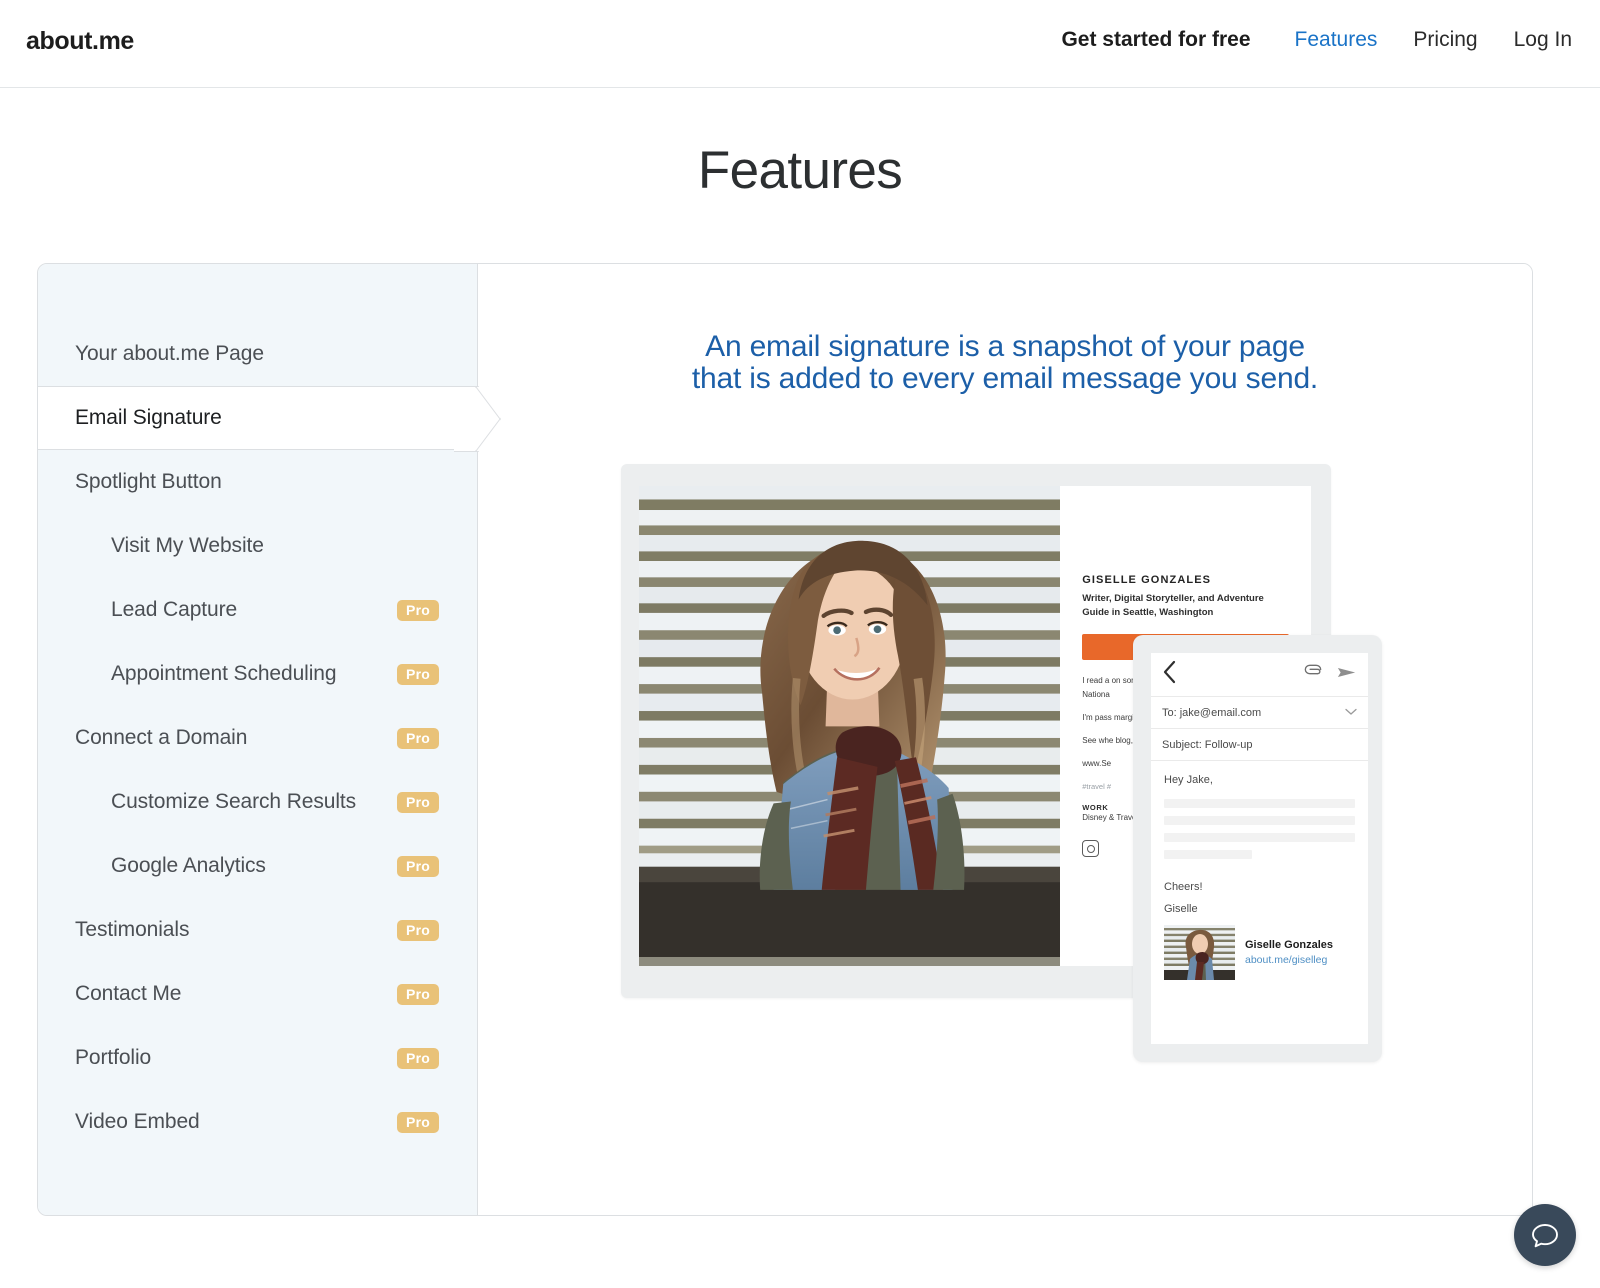 The height and width of the screenshot is (1288, 1600). I want to click on sidebar-item-visit-my-website: Visit My Website, so click(257, 546).